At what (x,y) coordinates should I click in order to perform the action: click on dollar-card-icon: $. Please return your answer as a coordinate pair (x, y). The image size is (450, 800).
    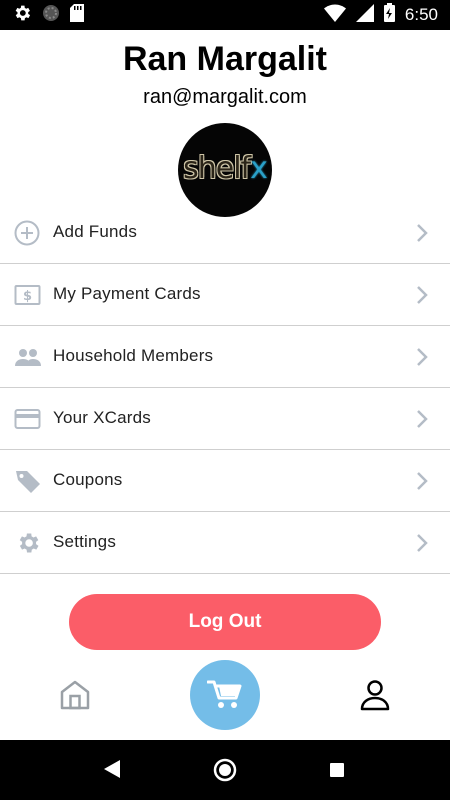
    Looking at the image, I should click on (28, 295).